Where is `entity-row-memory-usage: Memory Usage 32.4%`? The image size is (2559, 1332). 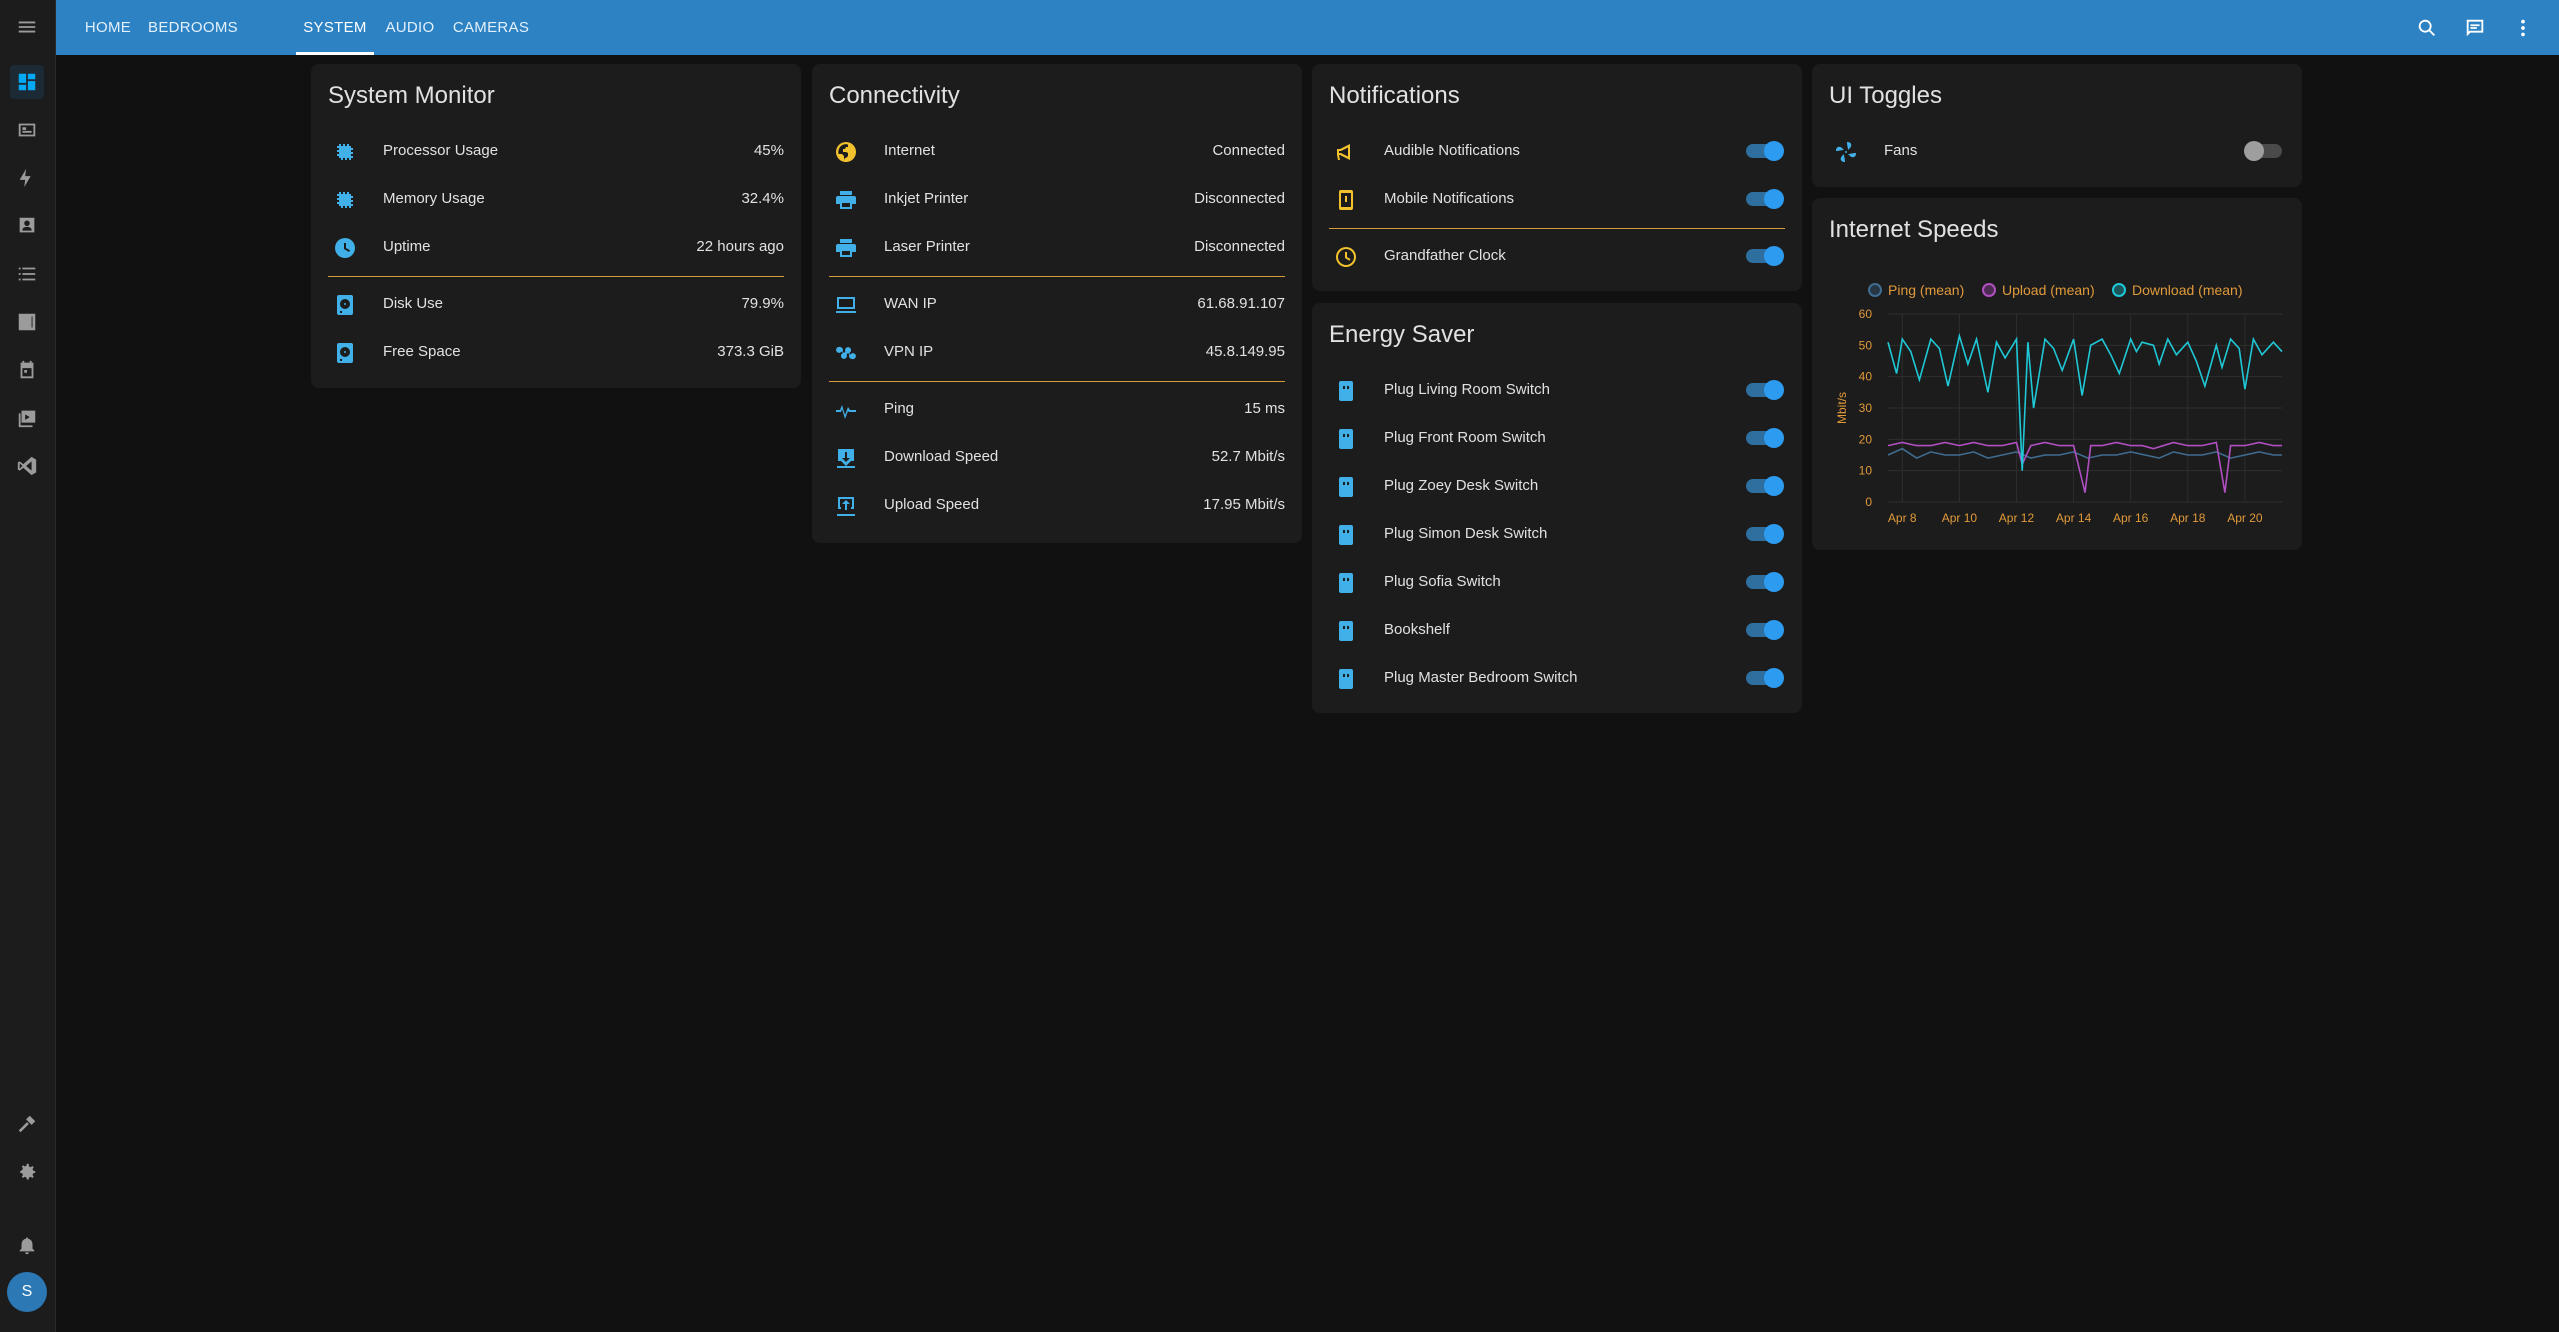 entity-row-memory-usage: Memory Usage 32.4% is located at coordinates (556, 200).